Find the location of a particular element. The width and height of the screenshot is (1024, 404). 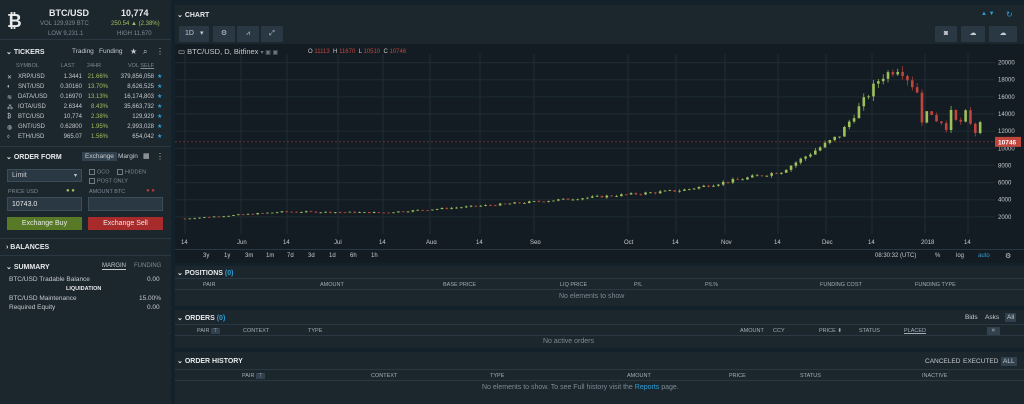

tab-history-all: ALL is located at coordinates (1009, 361).